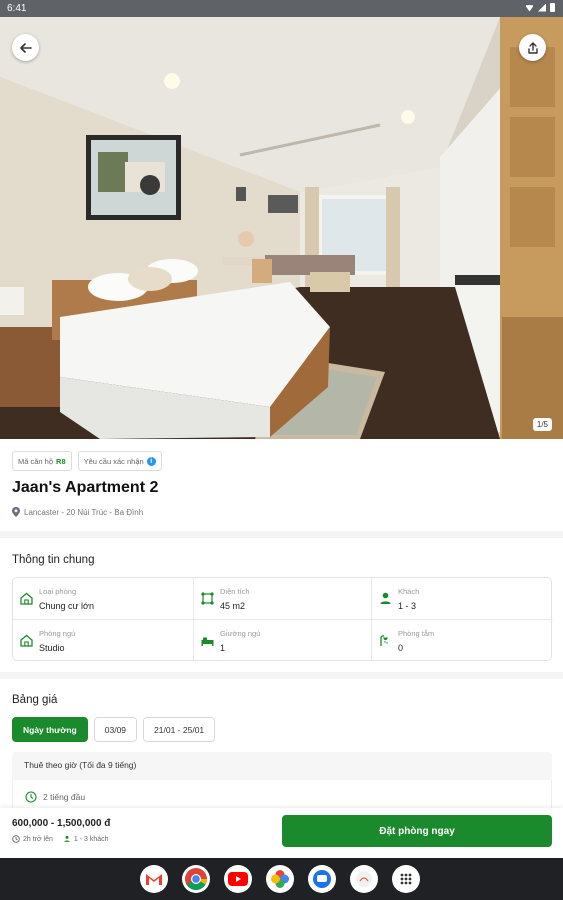 The image size is (563, 900). Describe the element at coordinates (416, 633) in the screenshot. I see `info-label: Phòng tắm` at that location.